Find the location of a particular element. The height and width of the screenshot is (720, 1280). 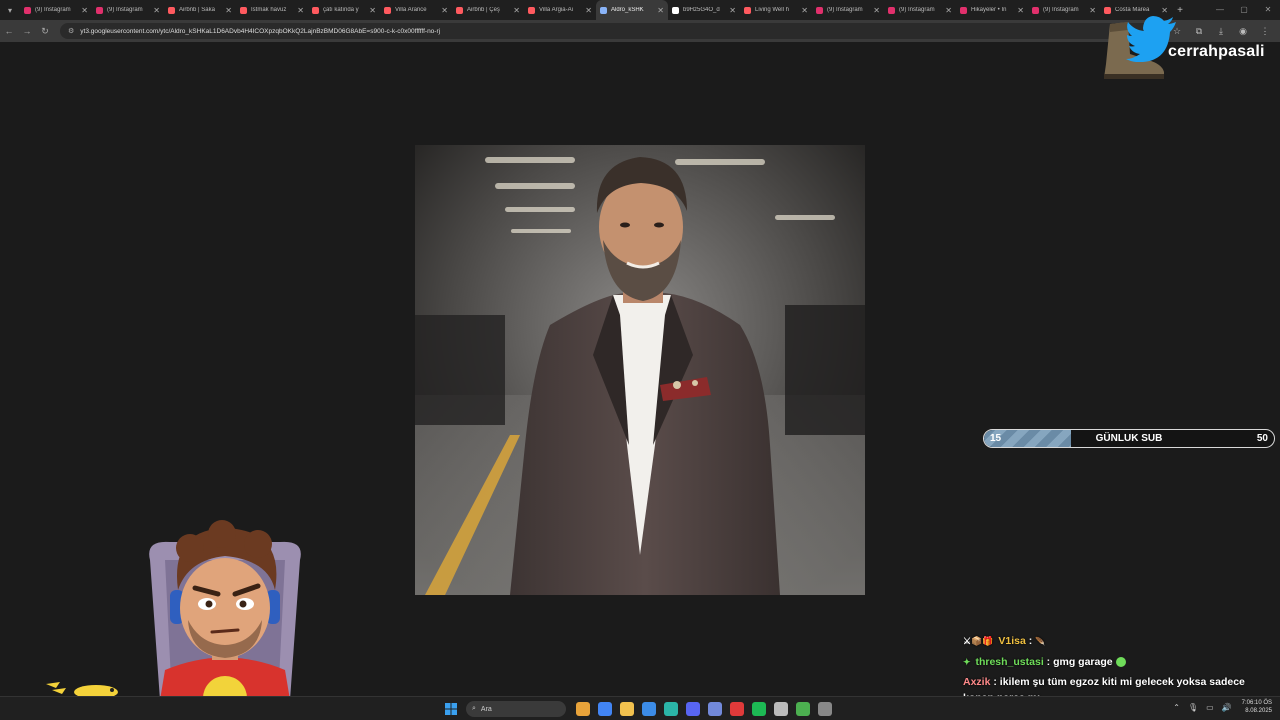

tab-title: b9Hz5G4O_d is located at coordinates (701, 10).